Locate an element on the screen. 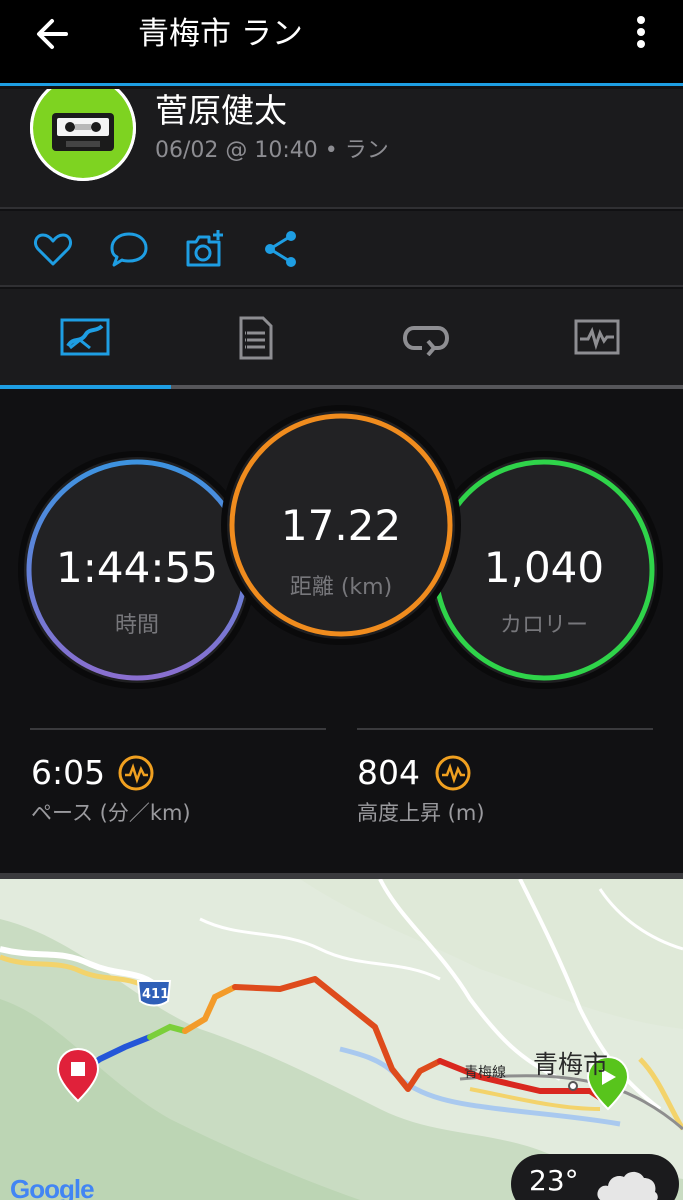 The height and width of the screenshot is (1200, 683). elevation-value: 804 is located at coordinates (388, 772).